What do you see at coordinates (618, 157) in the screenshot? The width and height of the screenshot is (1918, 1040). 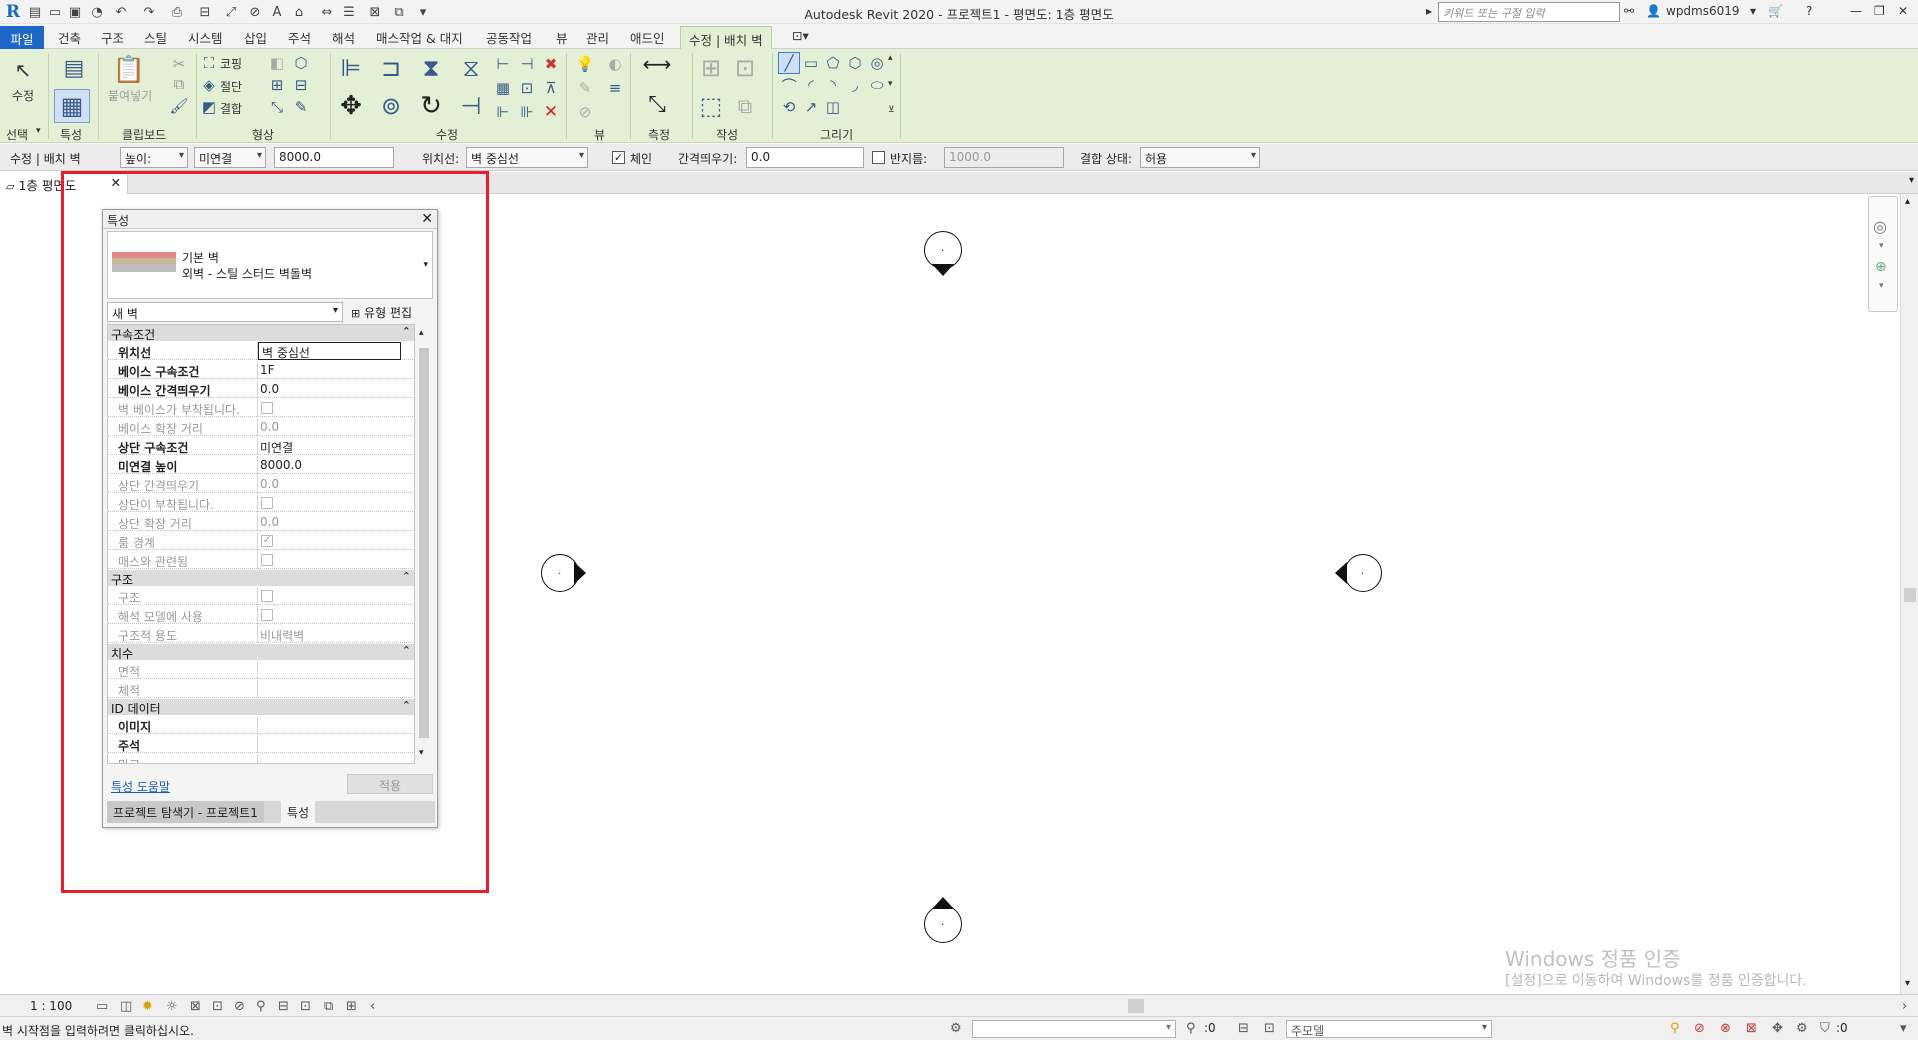 I see `chain-checkbox: ✓` at bounding box center [618, 157].